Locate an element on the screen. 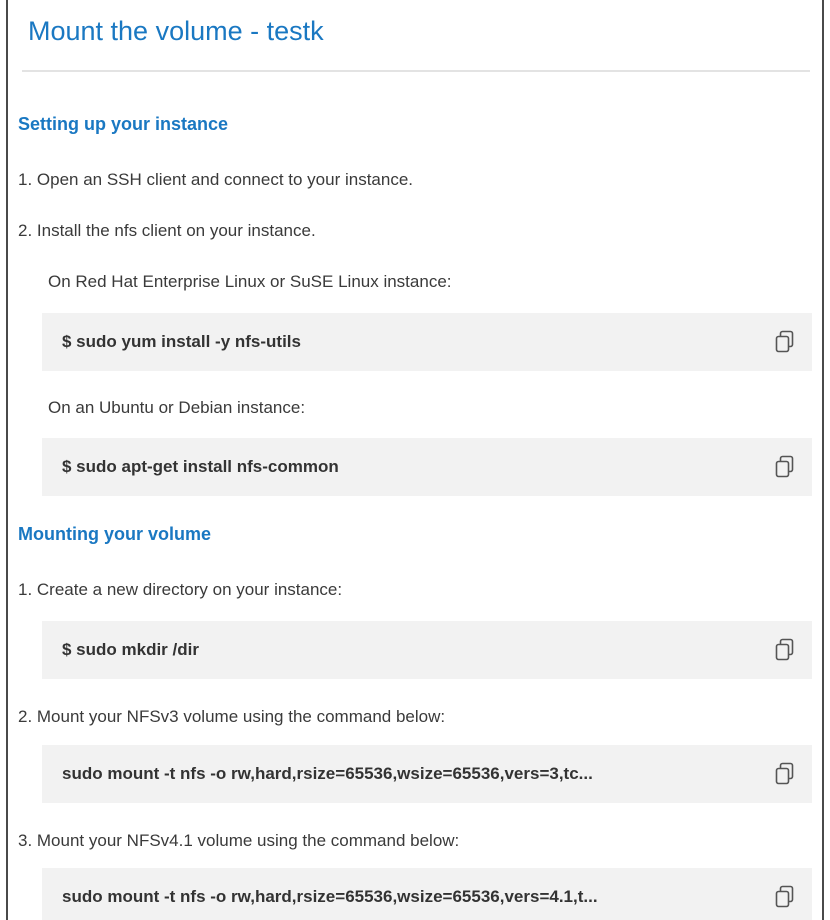 The width and height of the screenshot is (830, 920). mkdir-command-block: $ sudo mkdir /dir is located at coordinates (427, 650).